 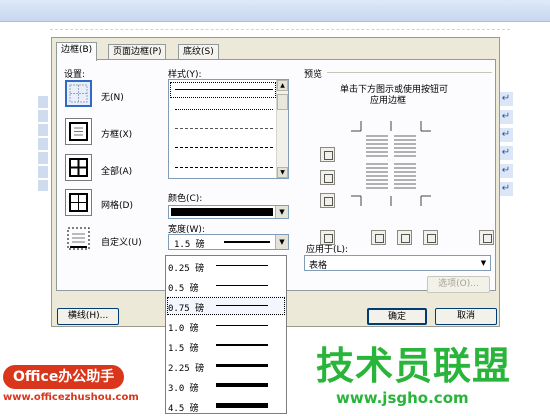 I want to click on style-scrollbar: ▲ ▼, so click(x=282, y=129).